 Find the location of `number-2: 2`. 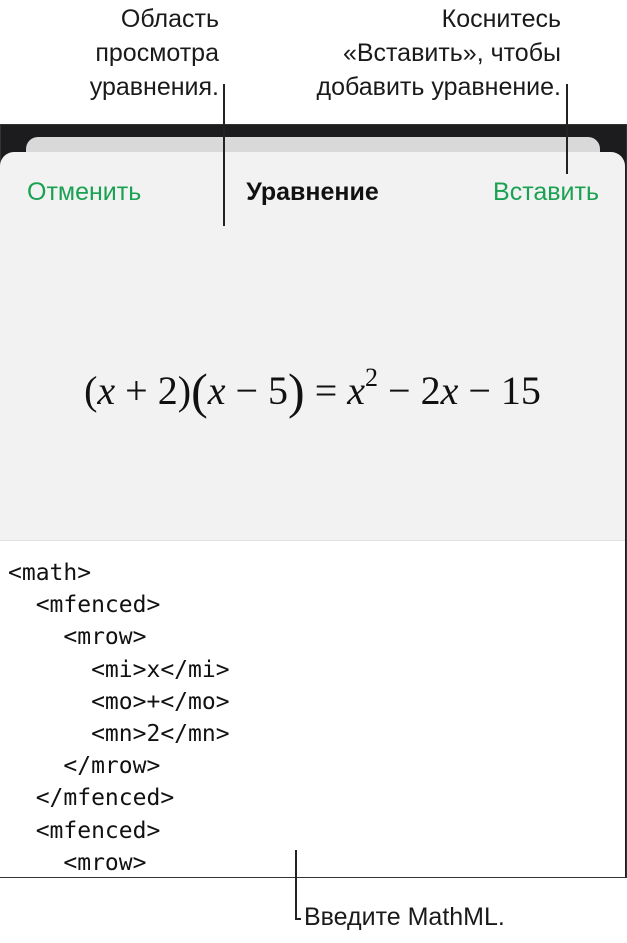

number-2: 2 is located at coordinates (167, 390).